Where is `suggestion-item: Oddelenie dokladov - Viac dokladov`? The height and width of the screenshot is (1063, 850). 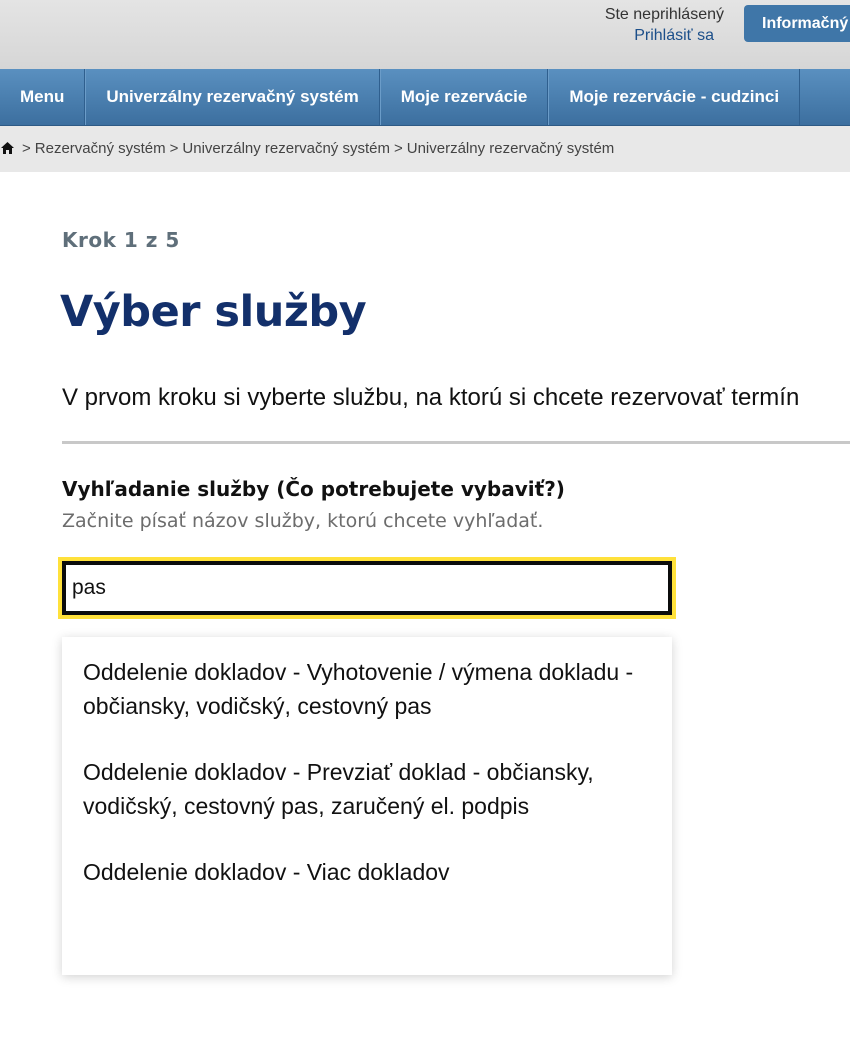
suggestion-item: Oddelenie dokladov - Viac dokladov is located at coordinates (367, 863).